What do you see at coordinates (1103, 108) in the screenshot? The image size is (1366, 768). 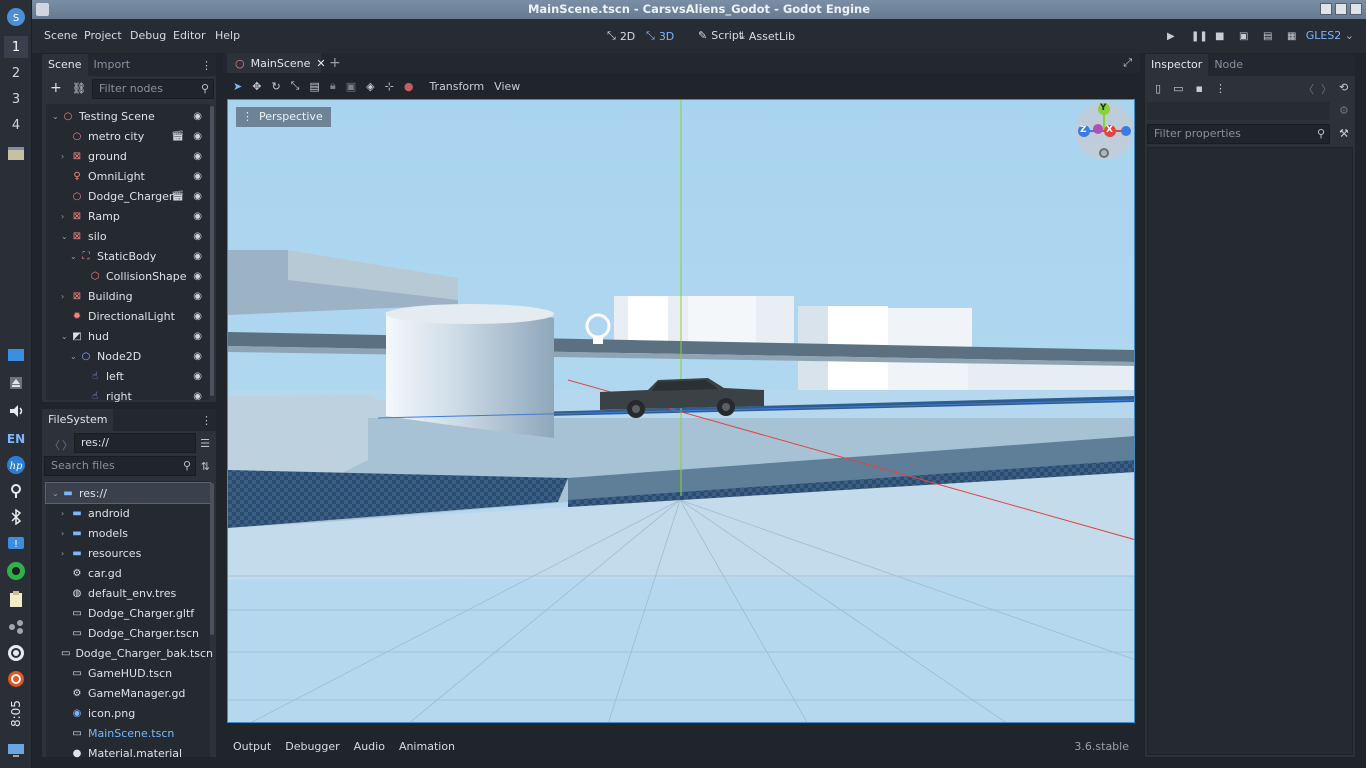 I see `gizmo-y-label: Y` at bounding box center [1103, 108].